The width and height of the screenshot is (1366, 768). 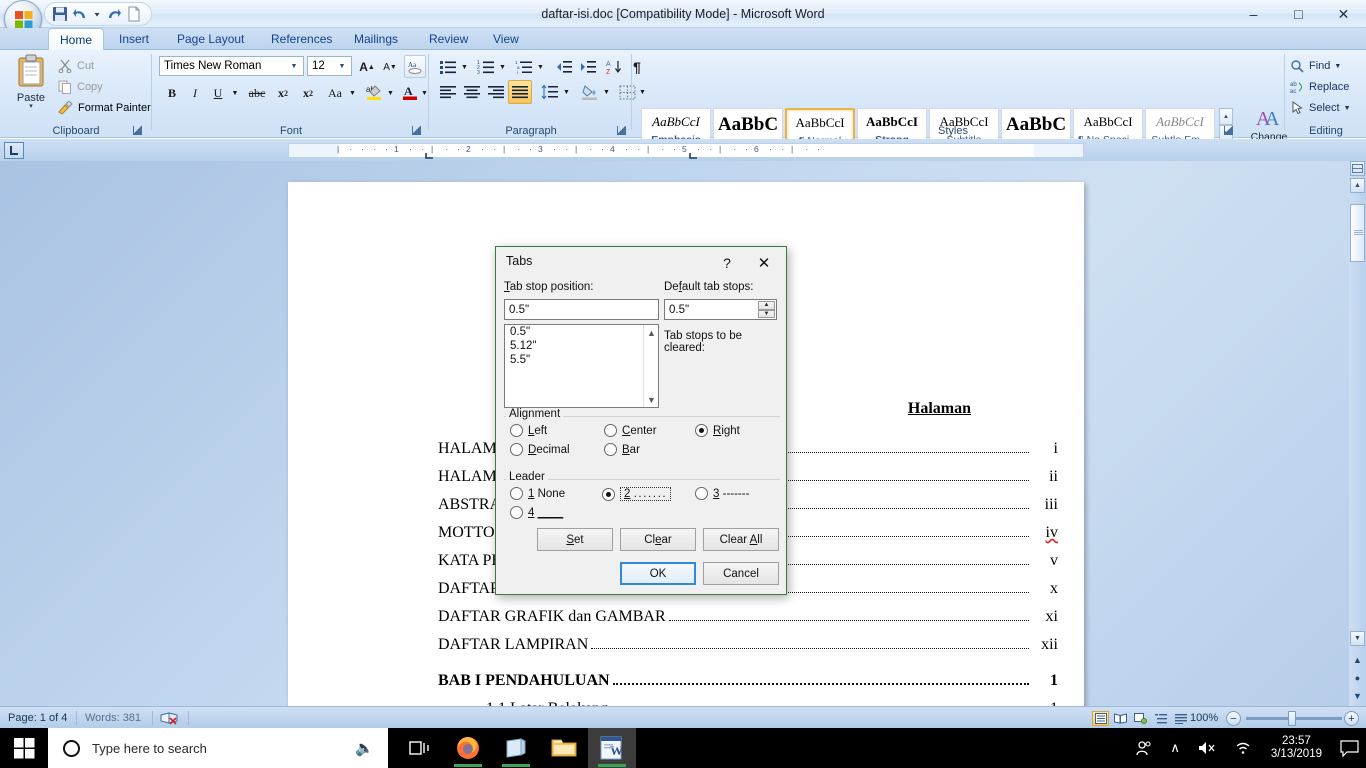 I want to click on tab-stop-position-input: 0.5", so click(x=581, y=309).